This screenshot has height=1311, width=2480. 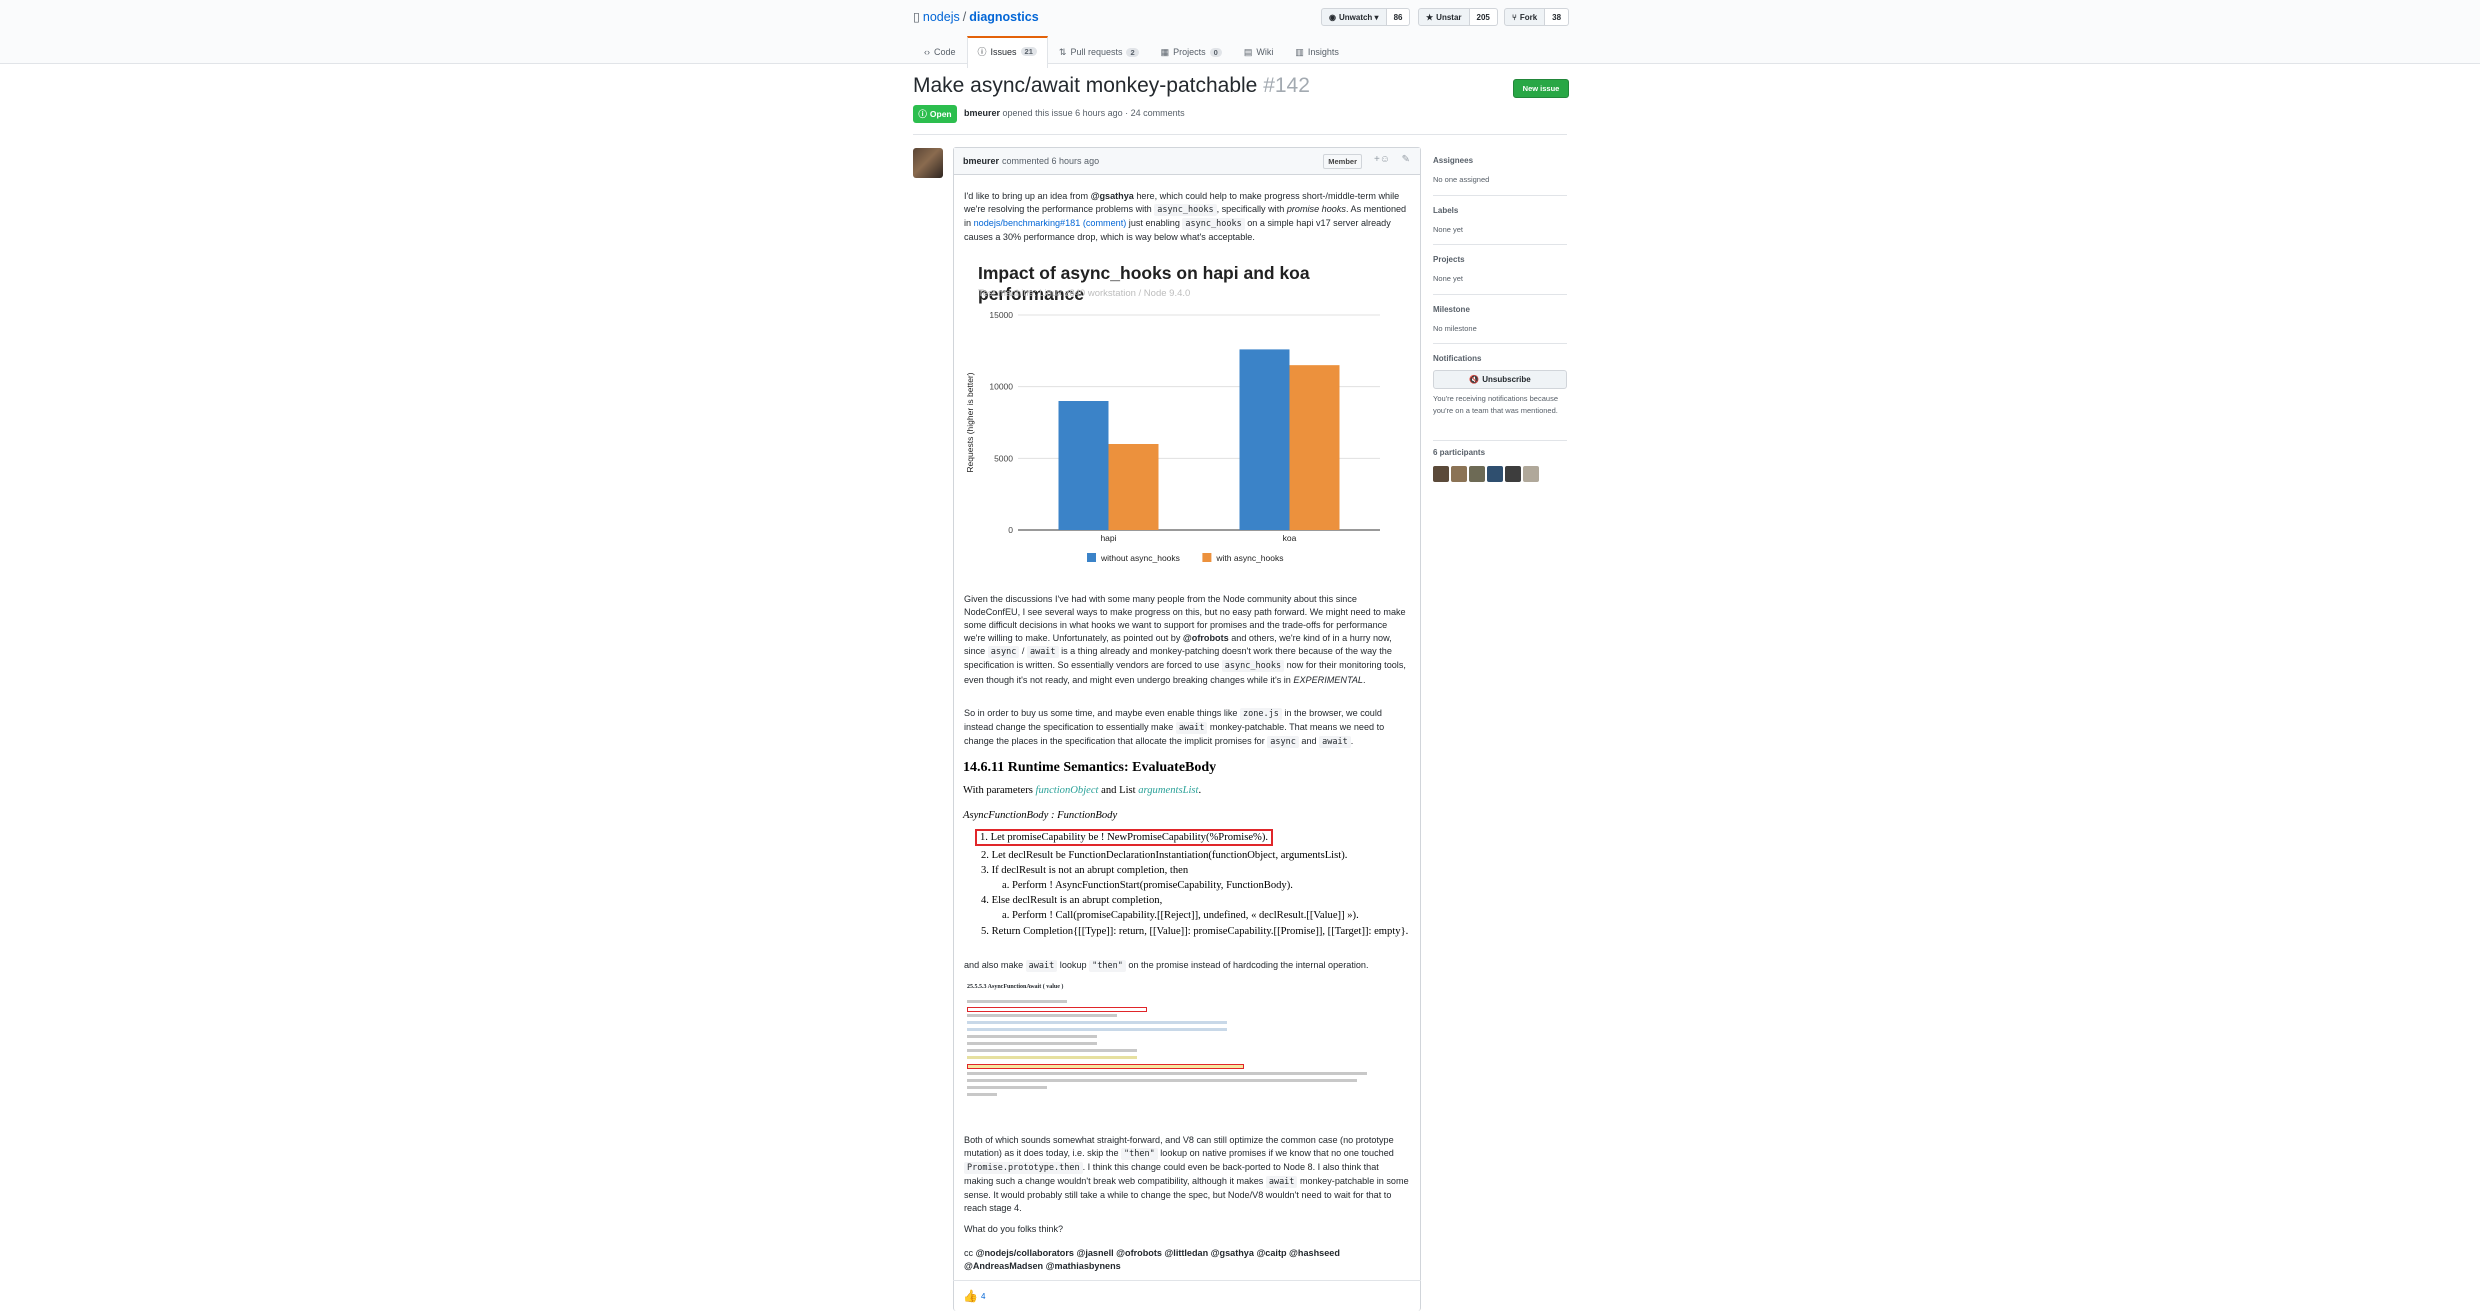 I want to click on mini-line-highlight, so click(x=1105, y=1066).